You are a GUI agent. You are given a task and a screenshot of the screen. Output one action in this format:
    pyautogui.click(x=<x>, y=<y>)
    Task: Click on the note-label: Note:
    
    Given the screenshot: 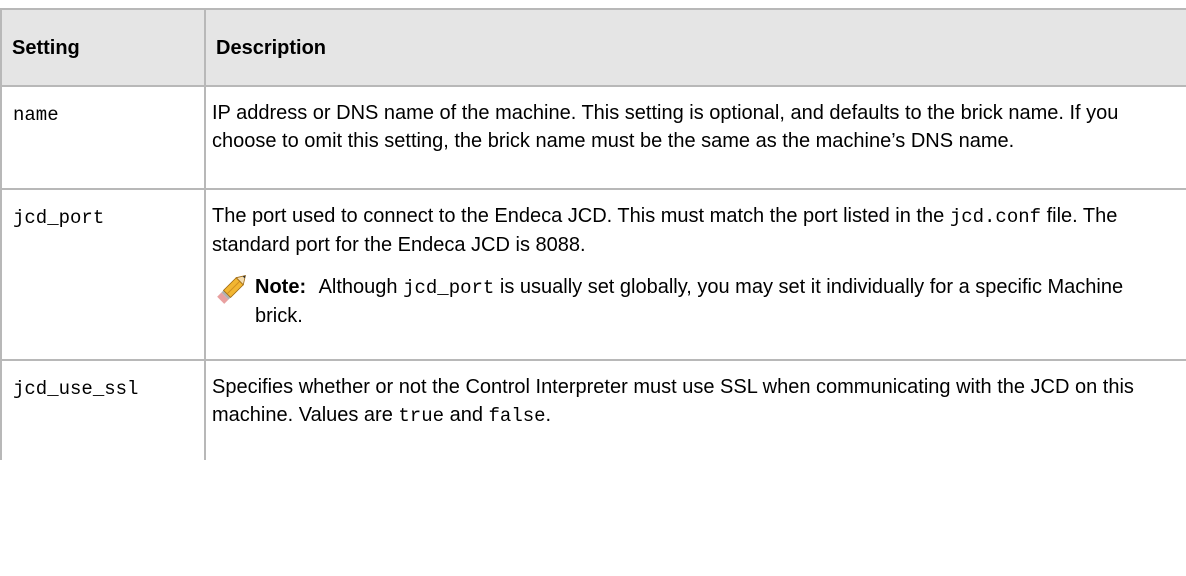 What is the action you would take?
    pyautogui.click(x=281, y=287)
    